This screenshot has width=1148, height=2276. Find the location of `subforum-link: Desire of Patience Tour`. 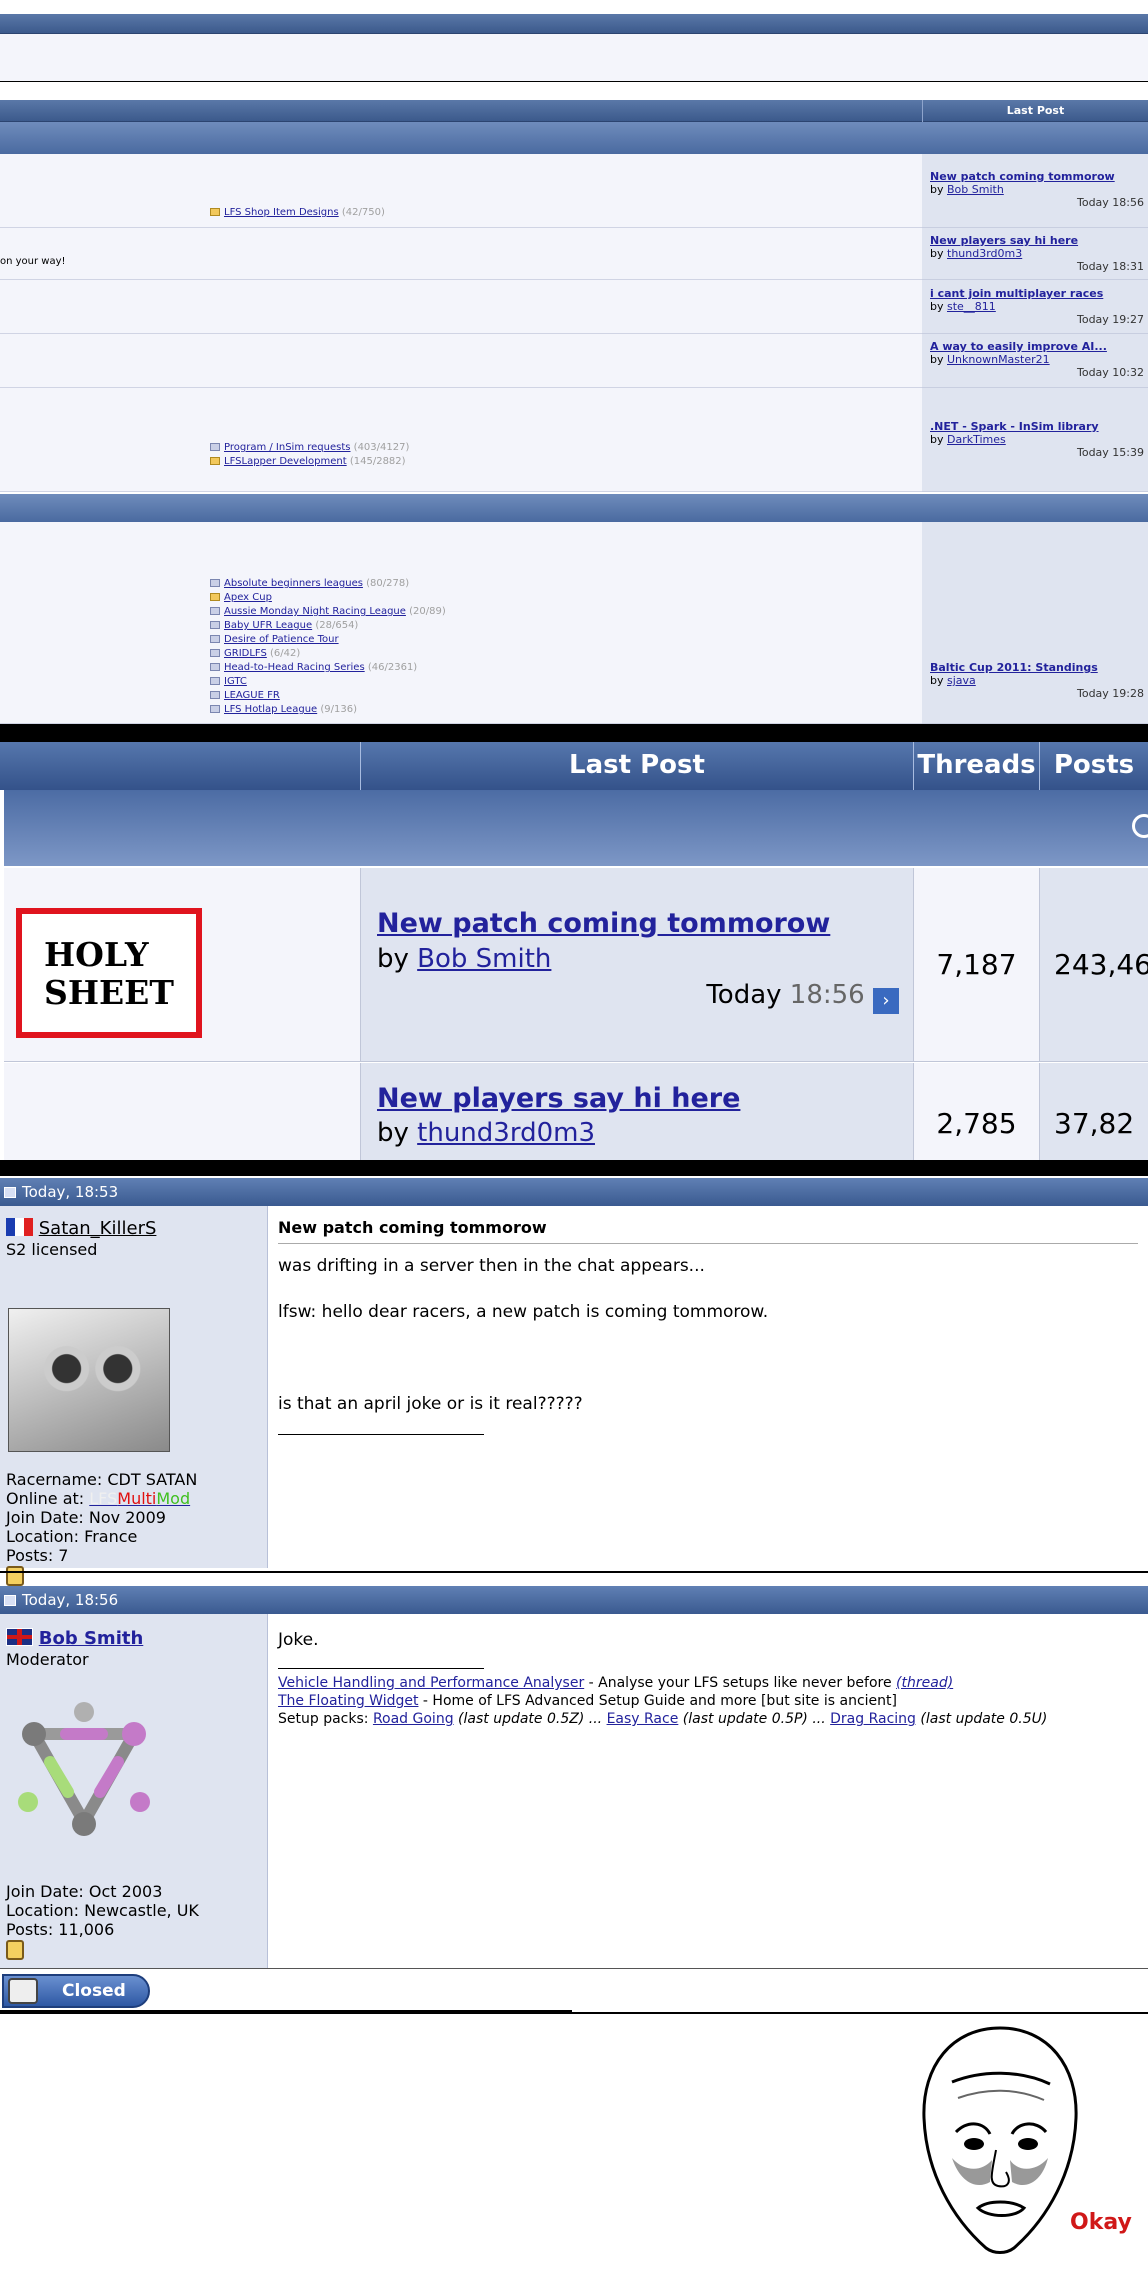

subforum-link: Desire of Patience Tour is located at coordinates (274, 640).